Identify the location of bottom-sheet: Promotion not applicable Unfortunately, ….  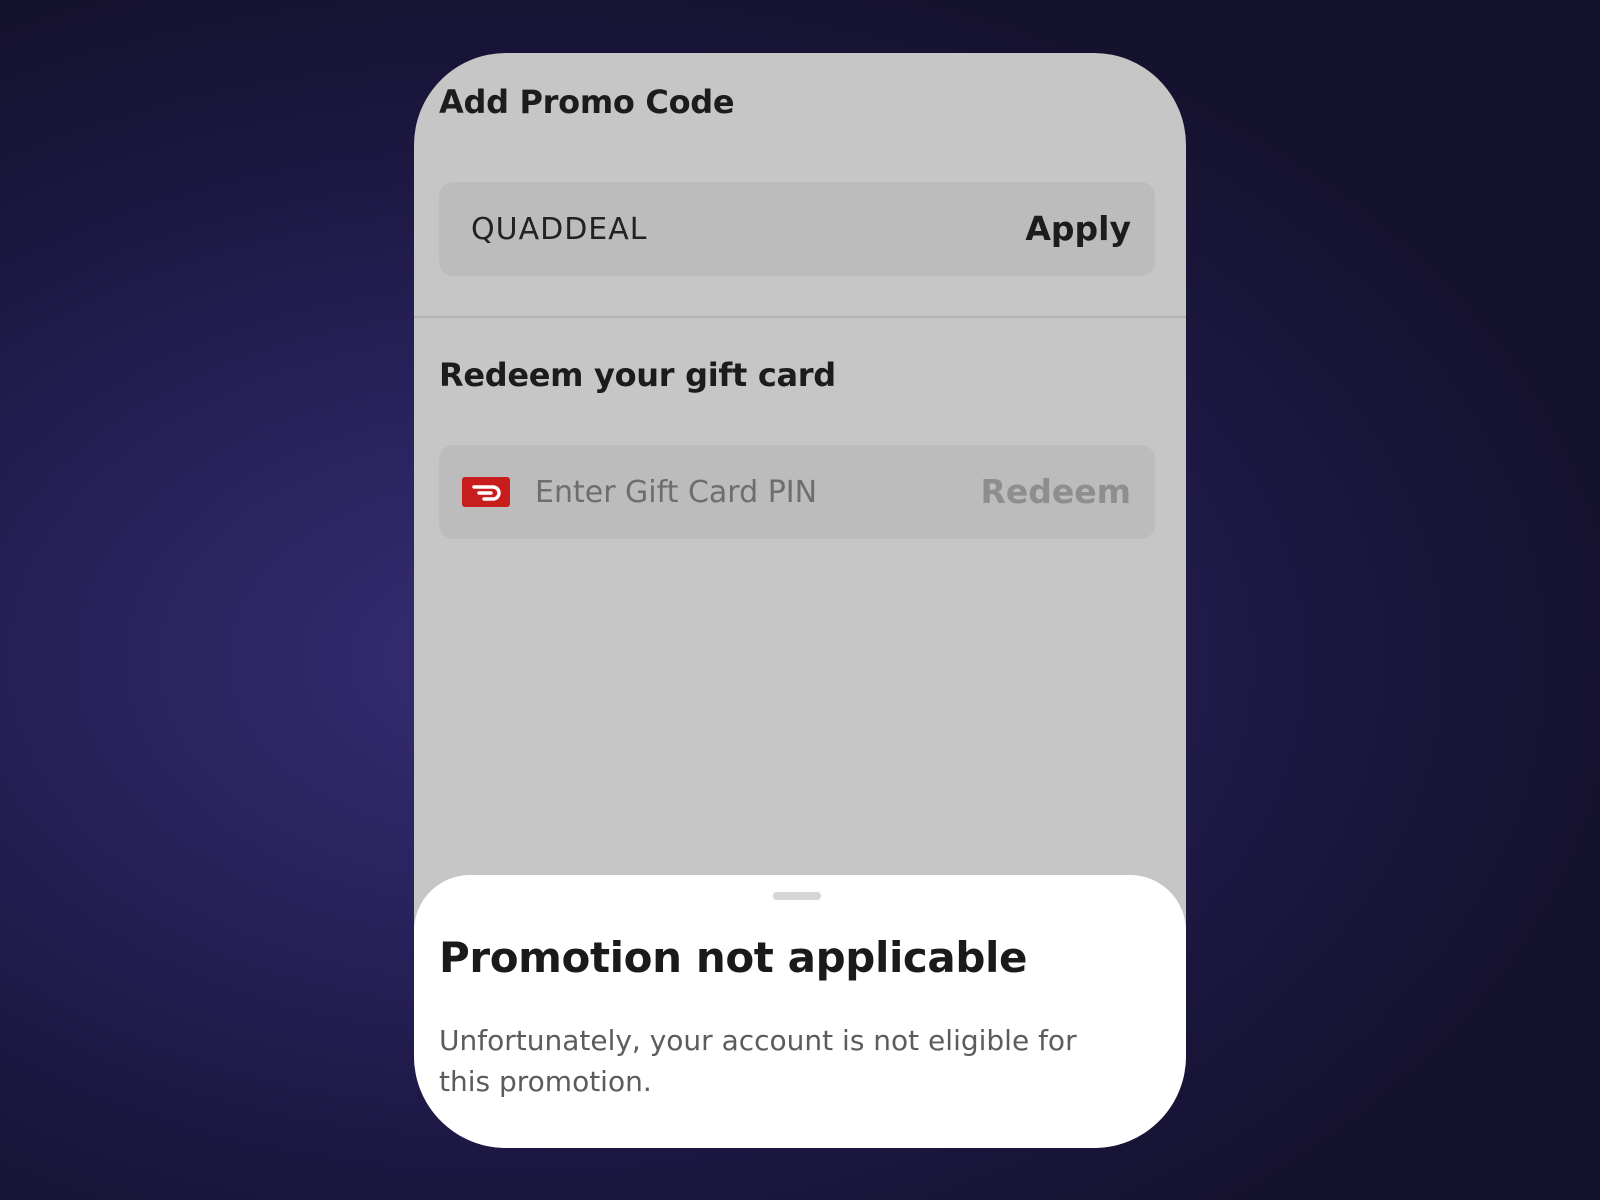
(800, 1011).